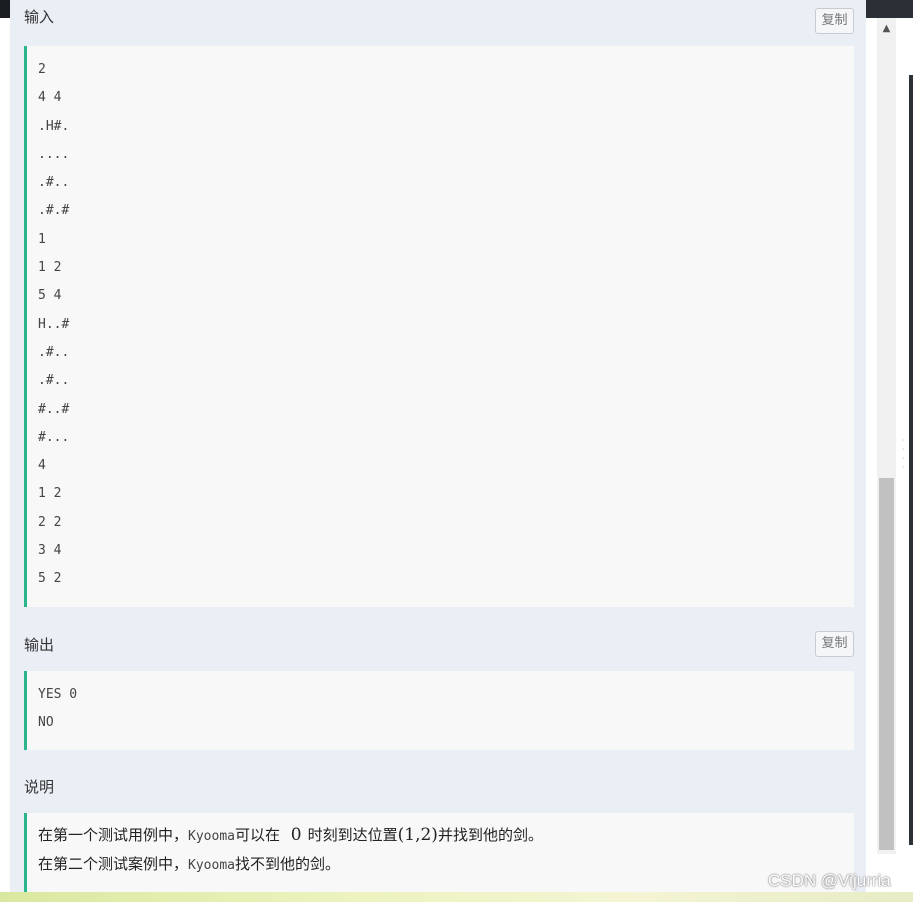  I want to click on output-line: NO, so click(46, 723).